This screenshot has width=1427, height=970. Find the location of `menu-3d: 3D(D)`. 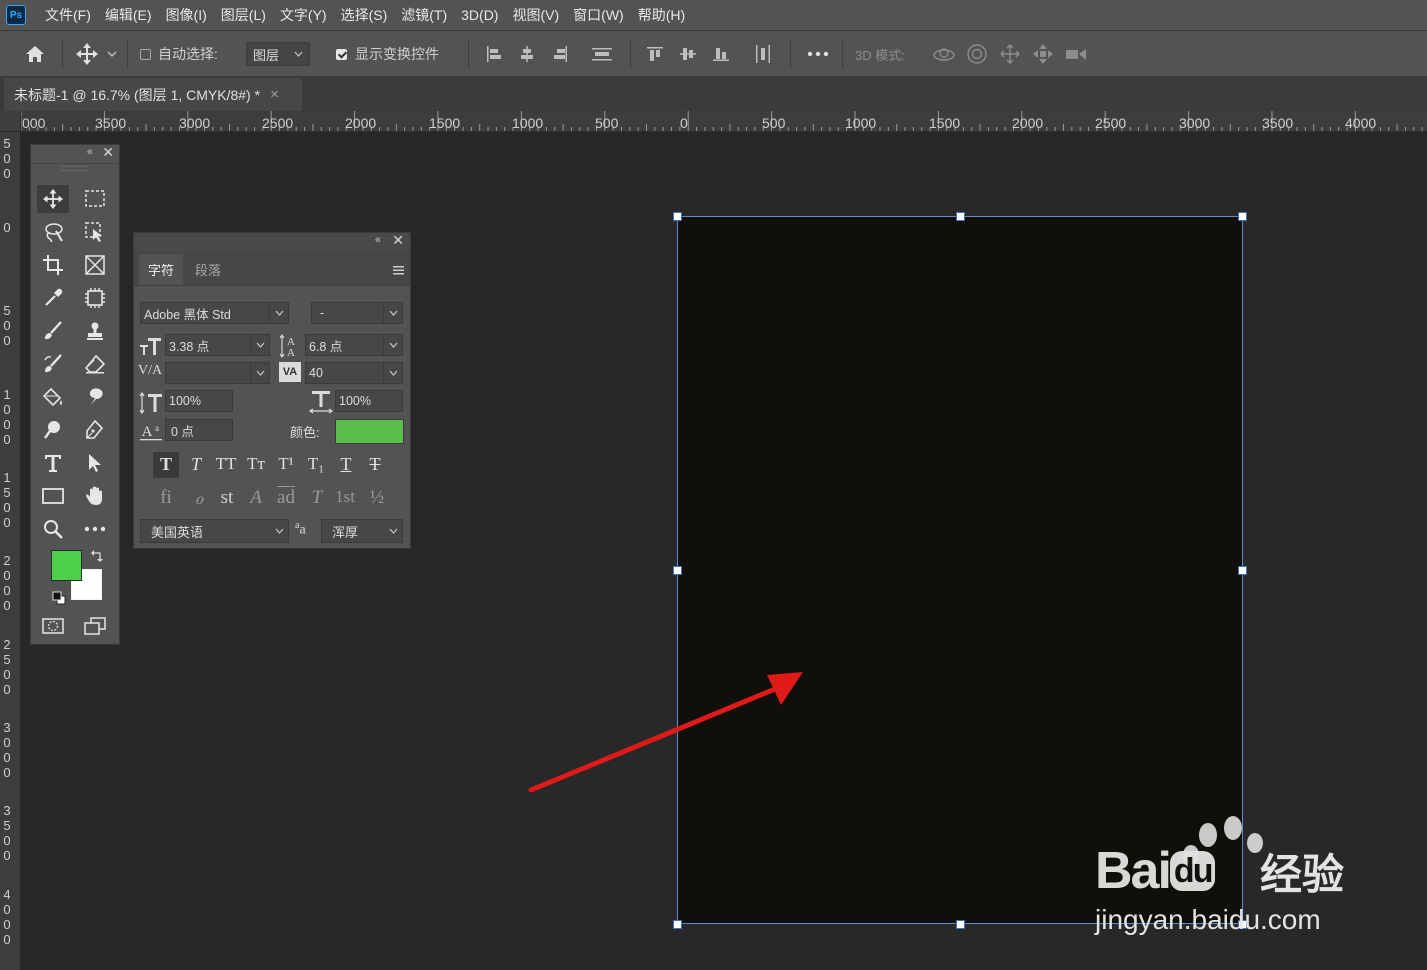

menu-3d: 3D(D) is located at coordinates (479, 15).